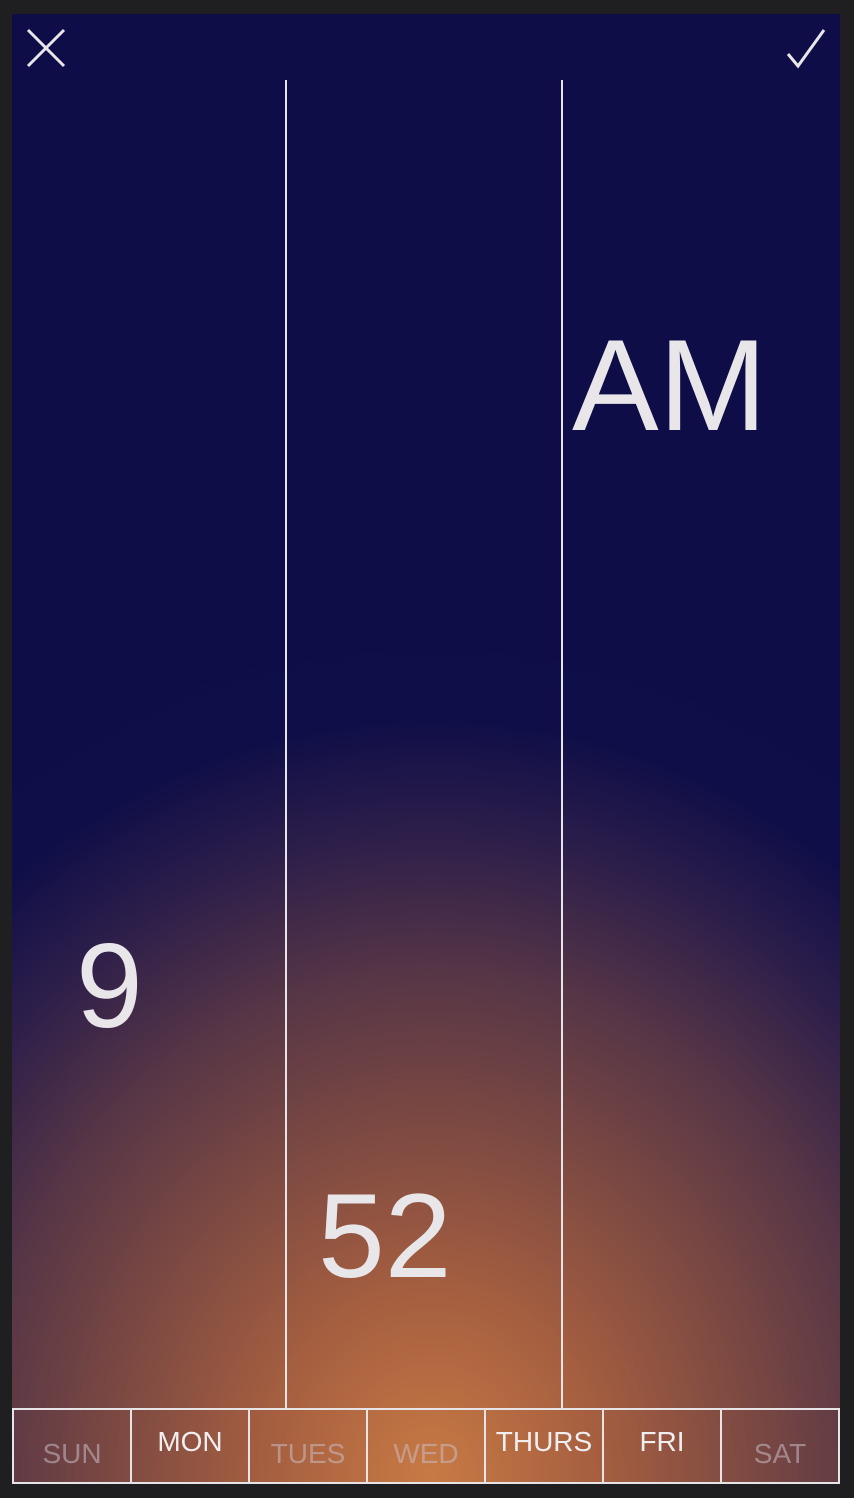 This screenshot has height=1498, width=854. Describe the element at coordinates (780, 1453) in the screenshot. I see `day-label: SAT` at that location.